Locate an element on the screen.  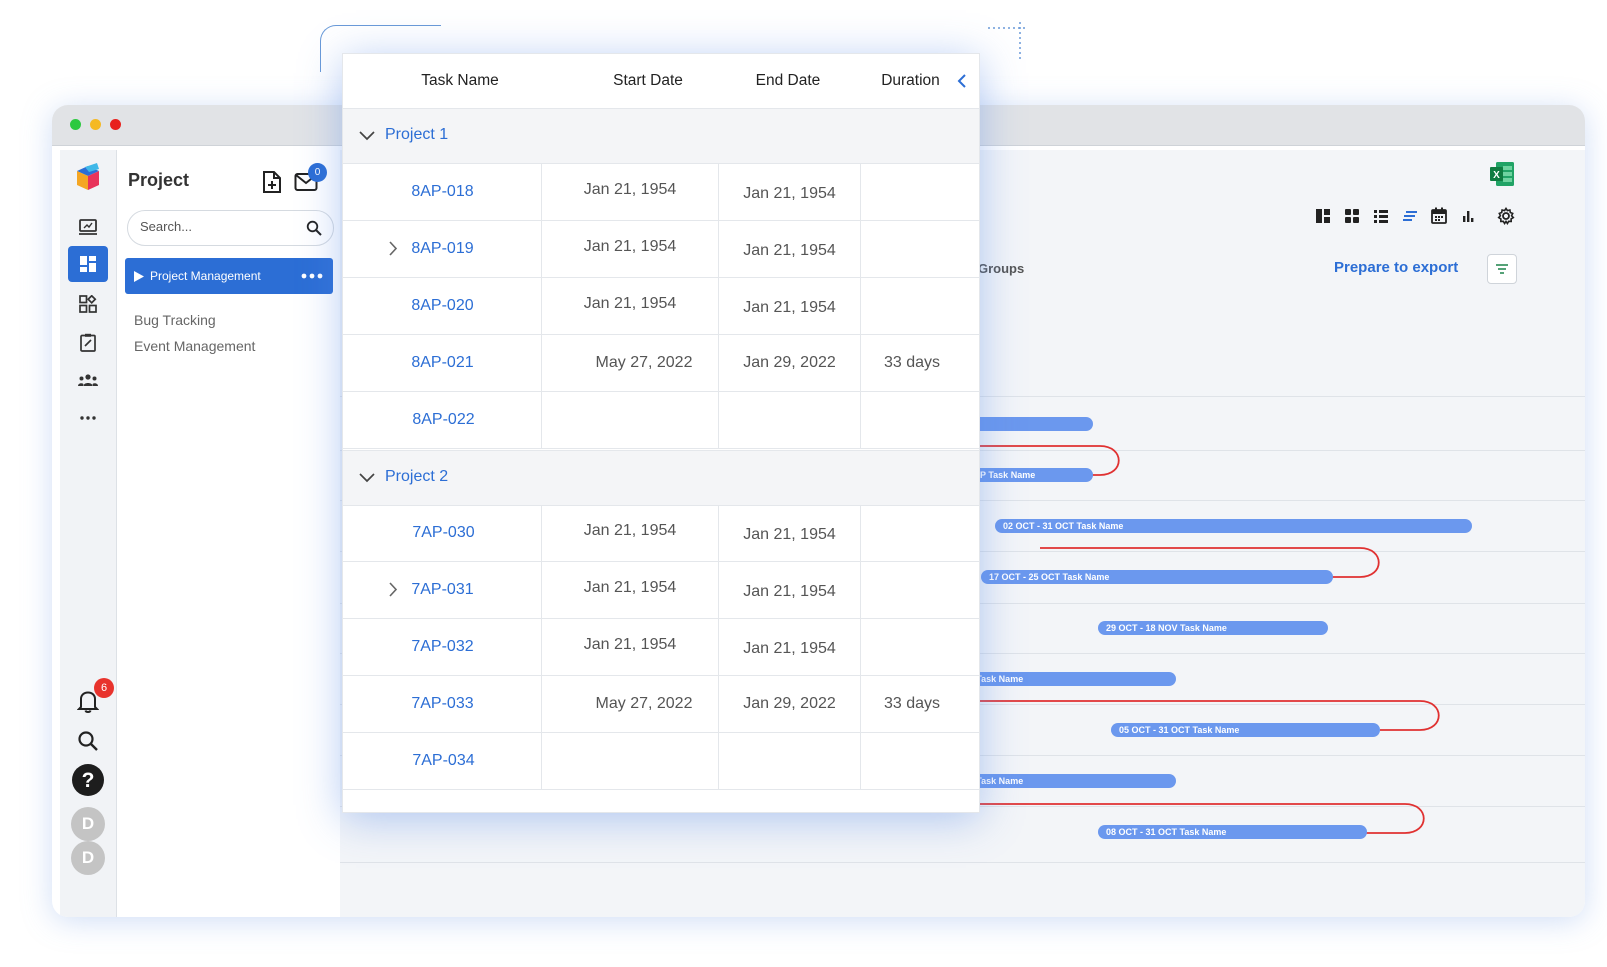
task-id-link: 7AP-031 is located at coordinates (442, 590).